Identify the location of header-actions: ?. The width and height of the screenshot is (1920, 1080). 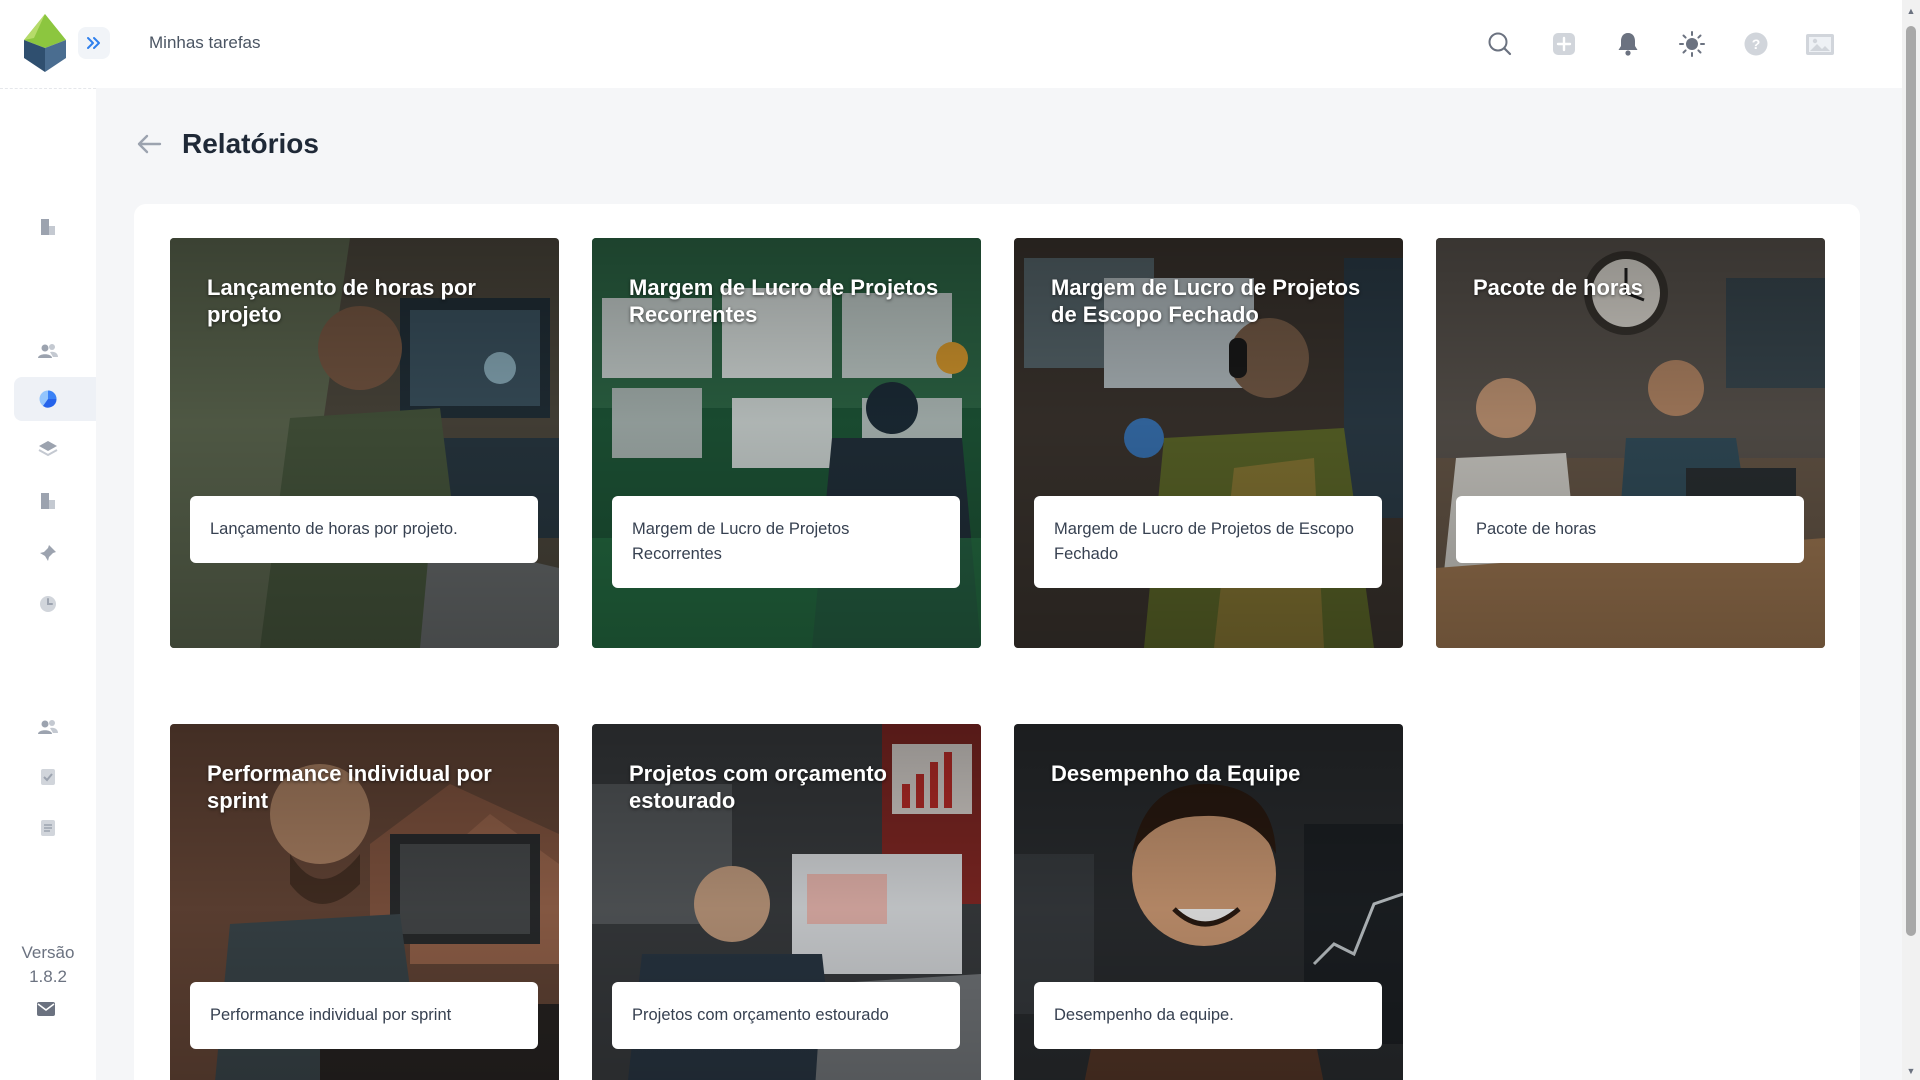
(1660, 44).